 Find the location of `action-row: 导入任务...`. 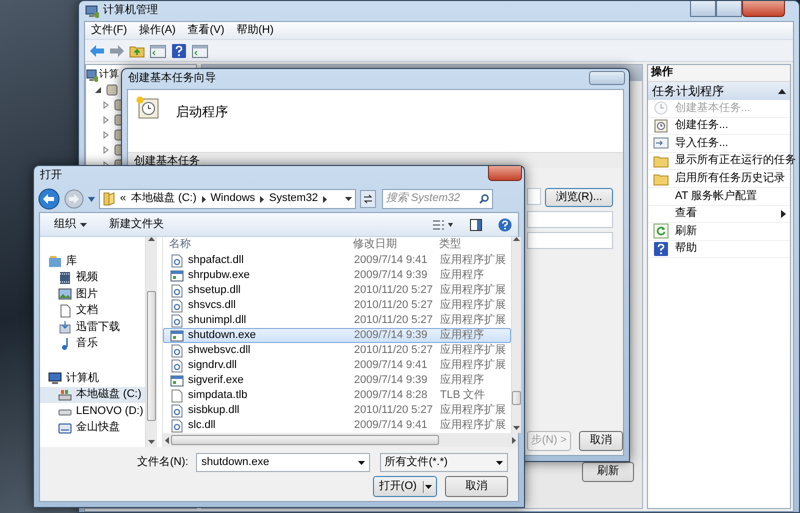

action-row: 导入任务... is located at coordinates (719, 144).